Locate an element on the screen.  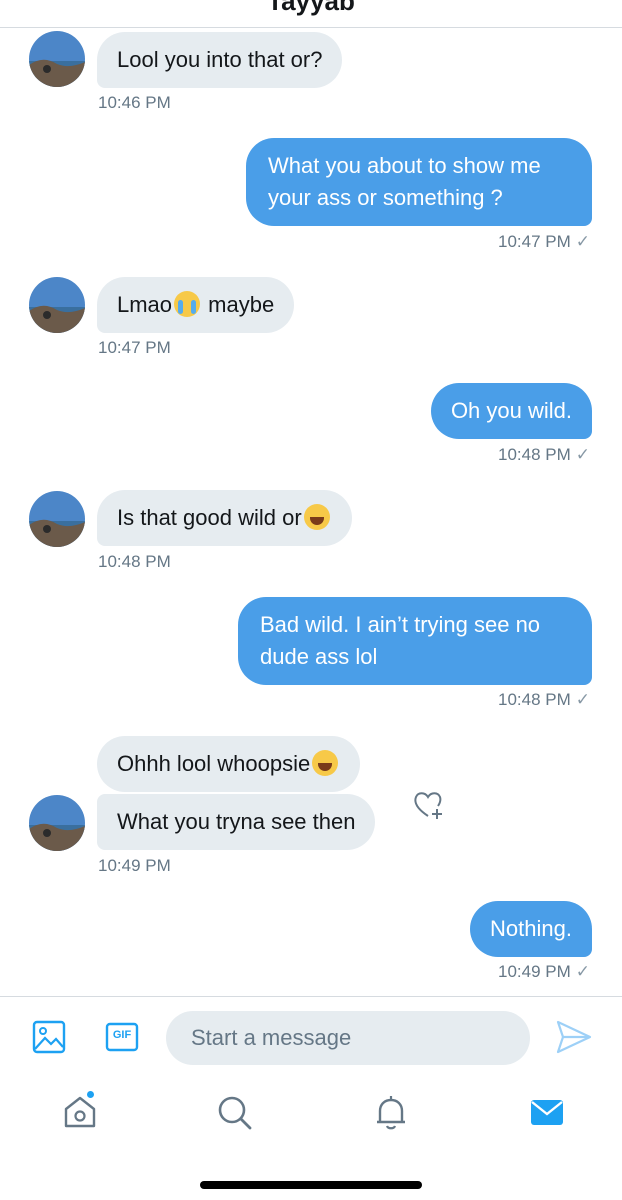
message-timestamp-text: 10:47 PM is located at coordinates (534, 241).